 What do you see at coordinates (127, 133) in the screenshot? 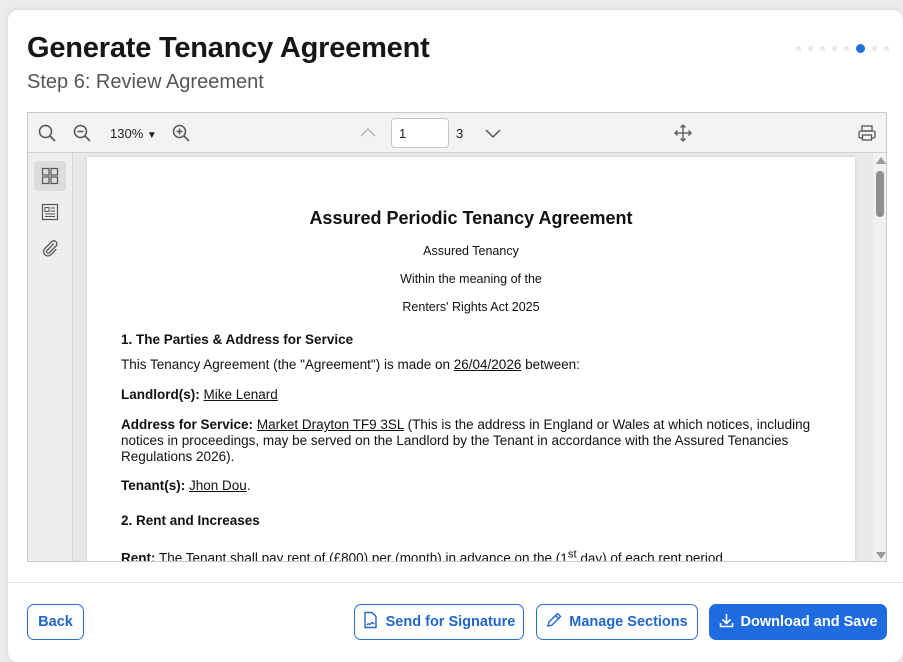
I see `zoom-level-value: 130%` at bounding box center [127, 133].